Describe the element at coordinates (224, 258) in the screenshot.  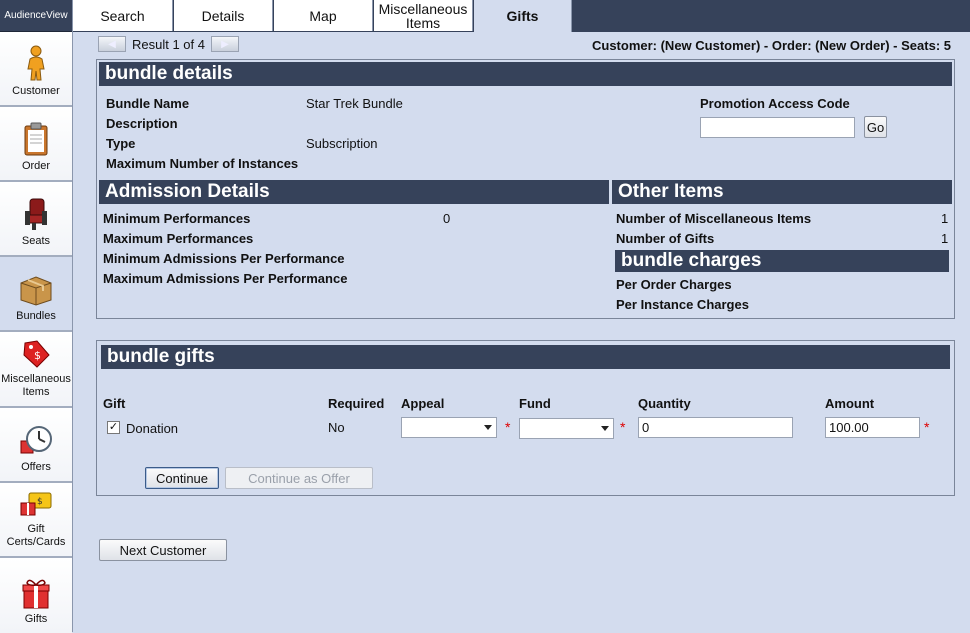
I see `min-admissions-label: Minimum Admissions Per Performance` at that location.